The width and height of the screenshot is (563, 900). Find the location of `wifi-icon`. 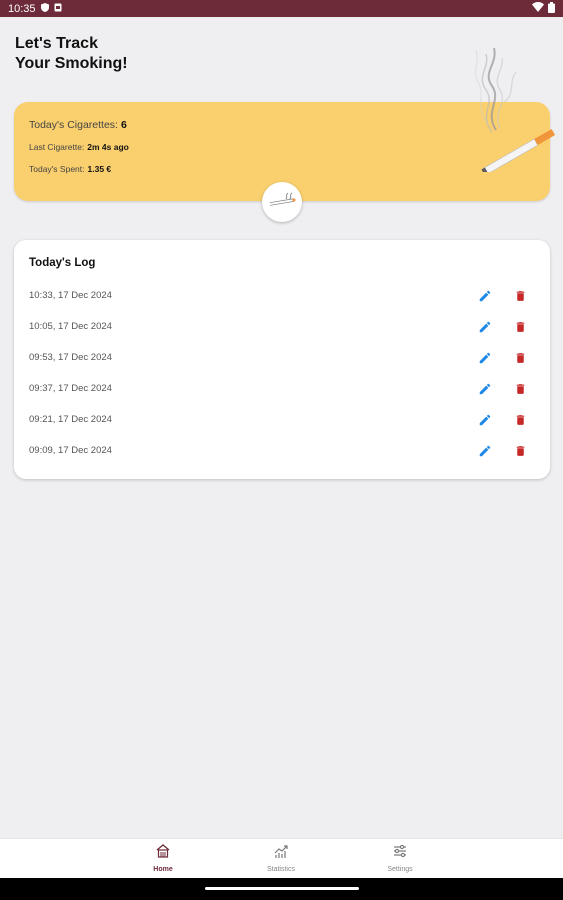

wifi-icon is located at coordinates (538, 8).